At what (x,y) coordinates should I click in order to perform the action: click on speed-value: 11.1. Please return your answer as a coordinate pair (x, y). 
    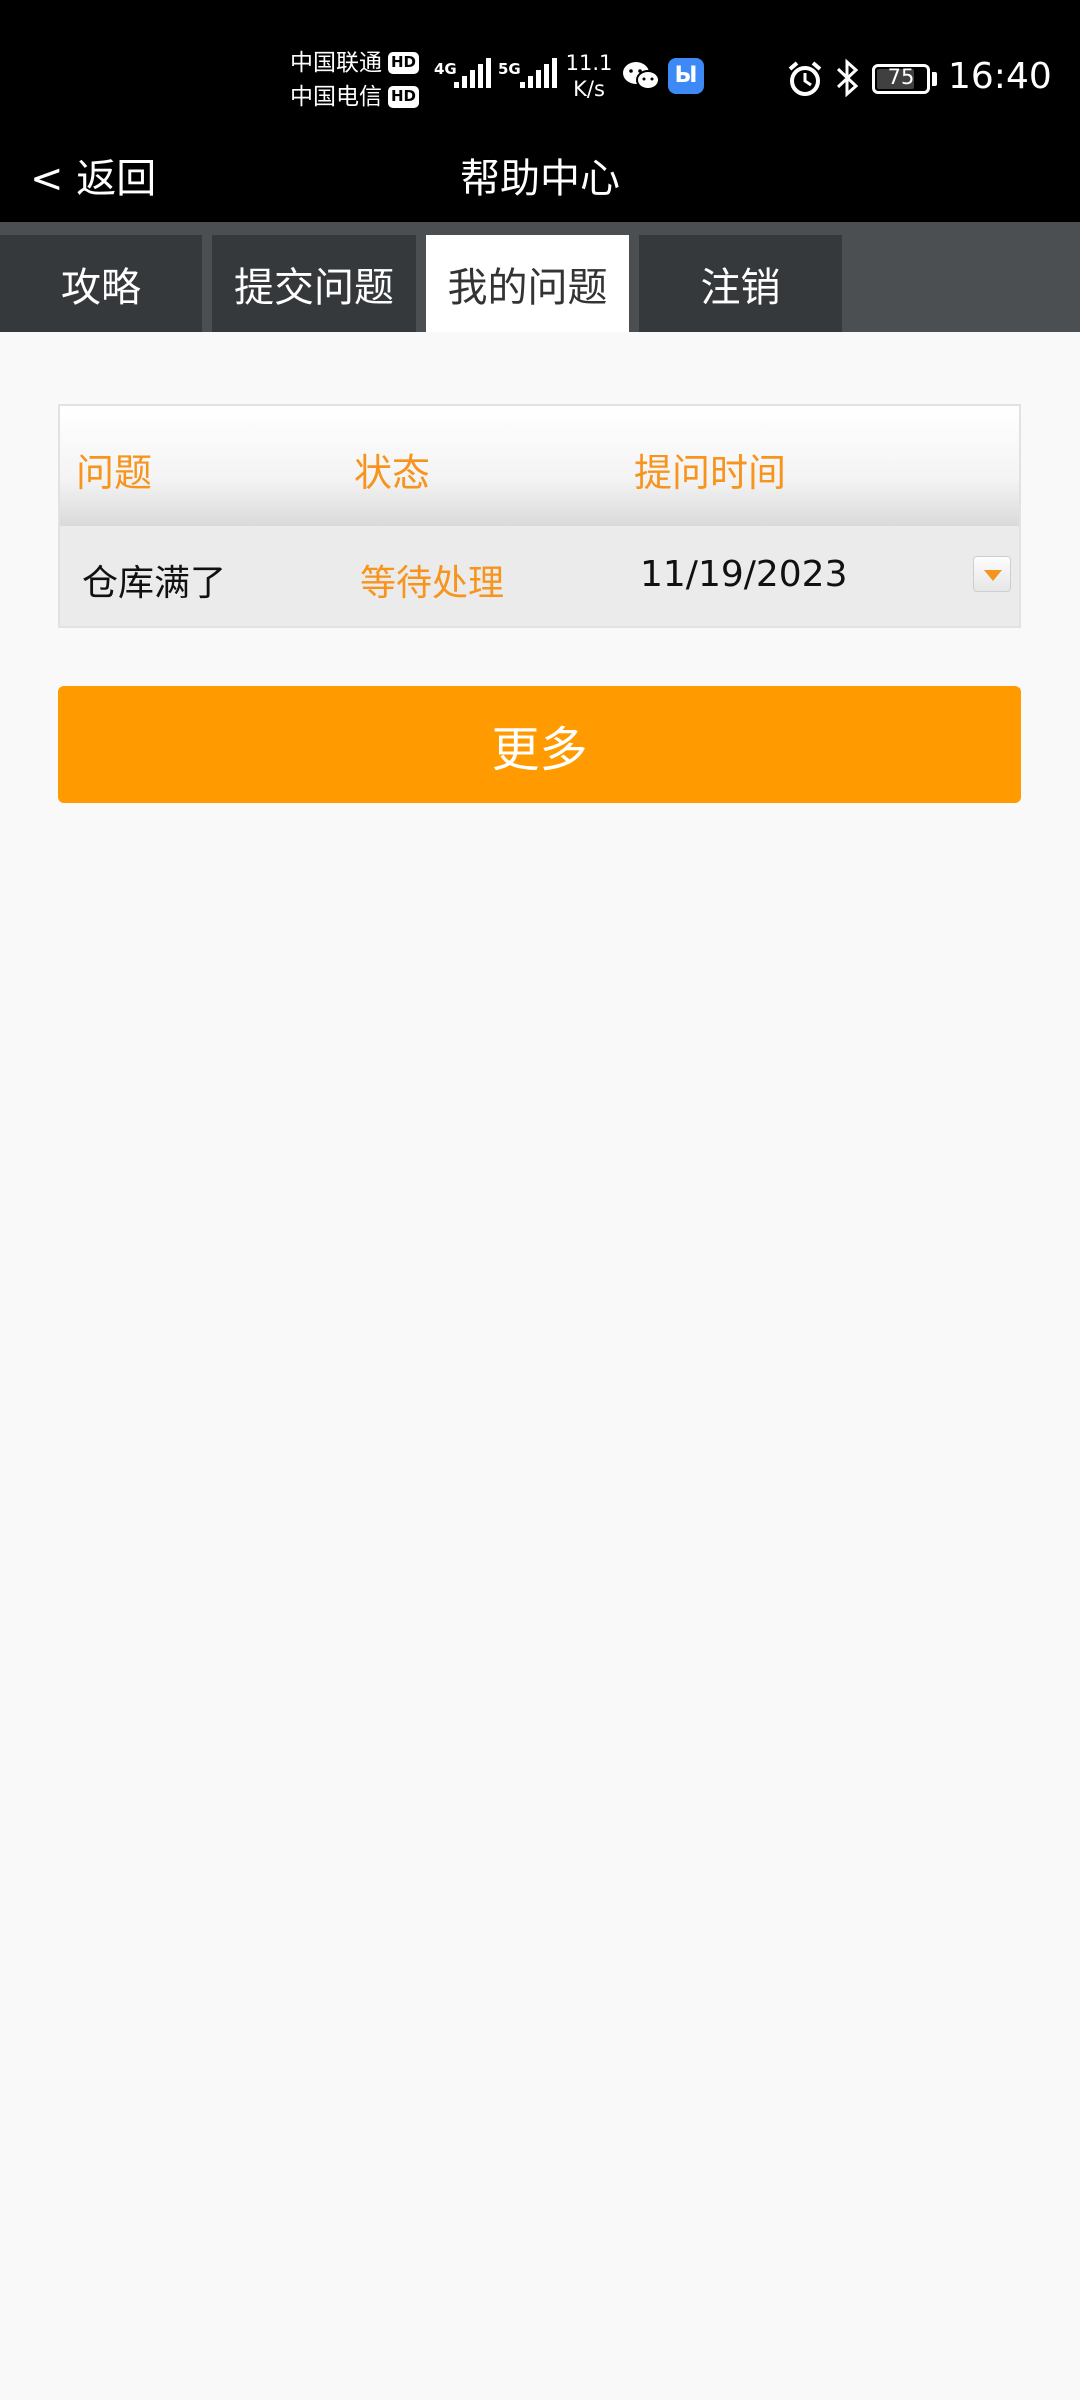
    Looking at the image, I should click on (589, 63).